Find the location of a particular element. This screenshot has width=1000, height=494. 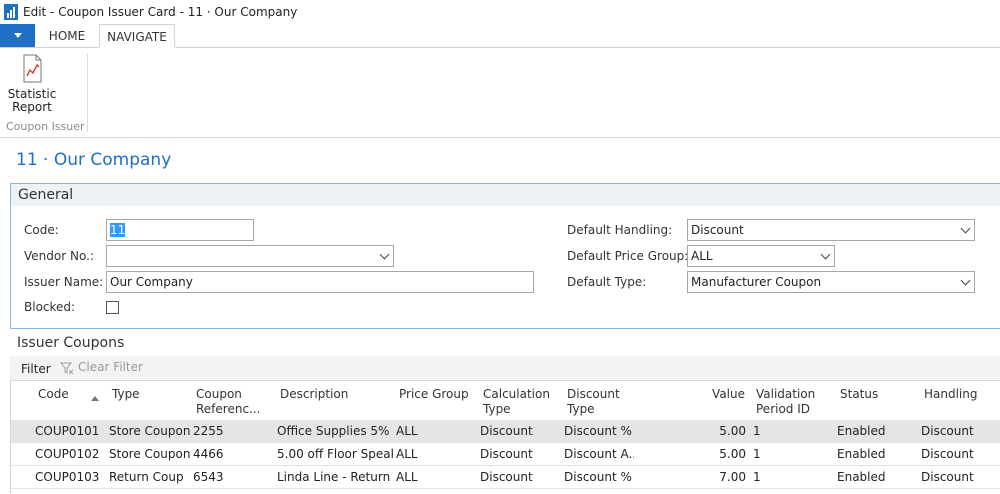

default-price-group-value: ALL is located at coordinates (702, 256).